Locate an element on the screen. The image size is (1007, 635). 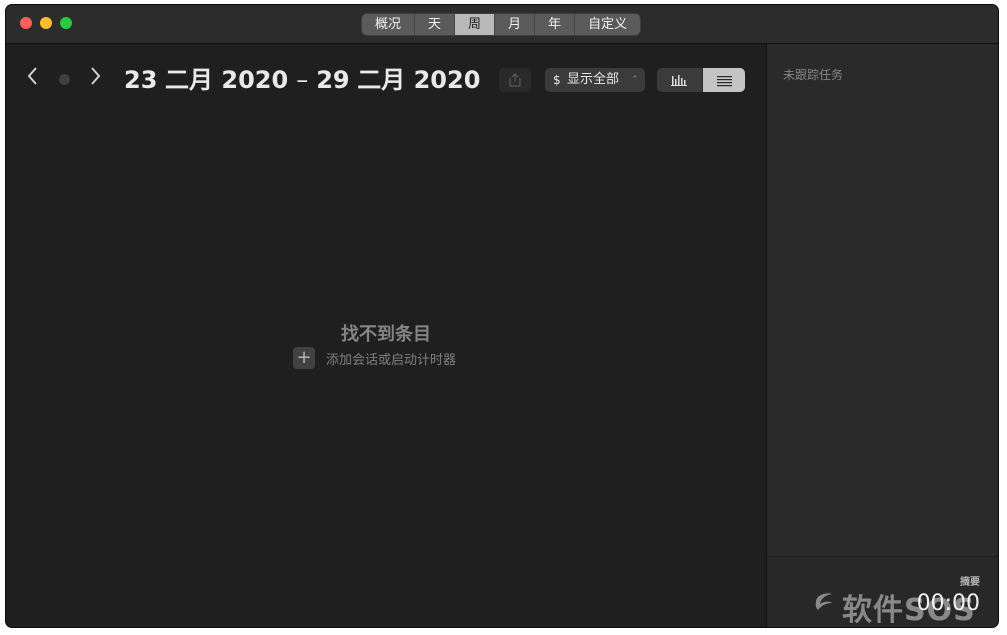
date-range-title: 23 二月 2020–29 二月 2020 is located at coordinates (302, 80).